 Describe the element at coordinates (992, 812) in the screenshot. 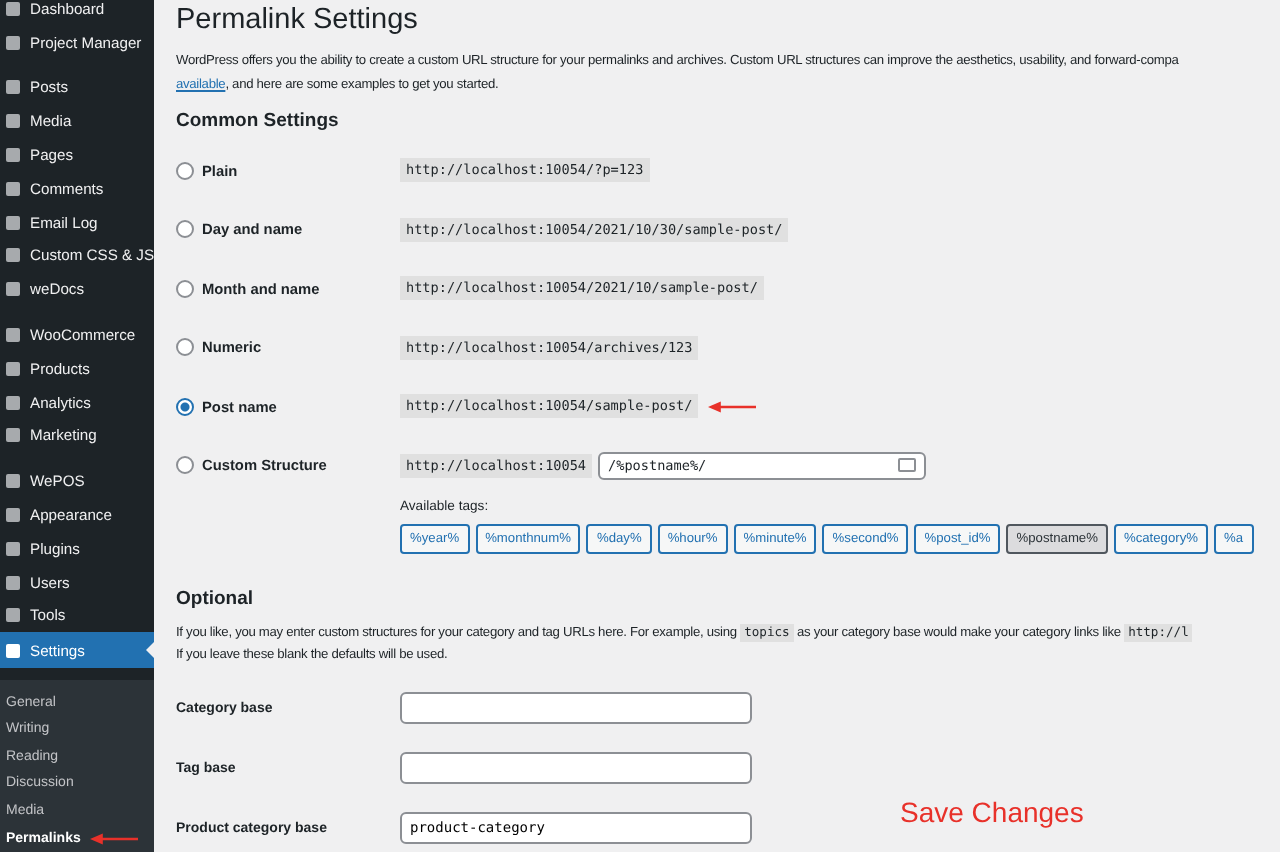

I see `save-changes-note: Save Changes` at that location.